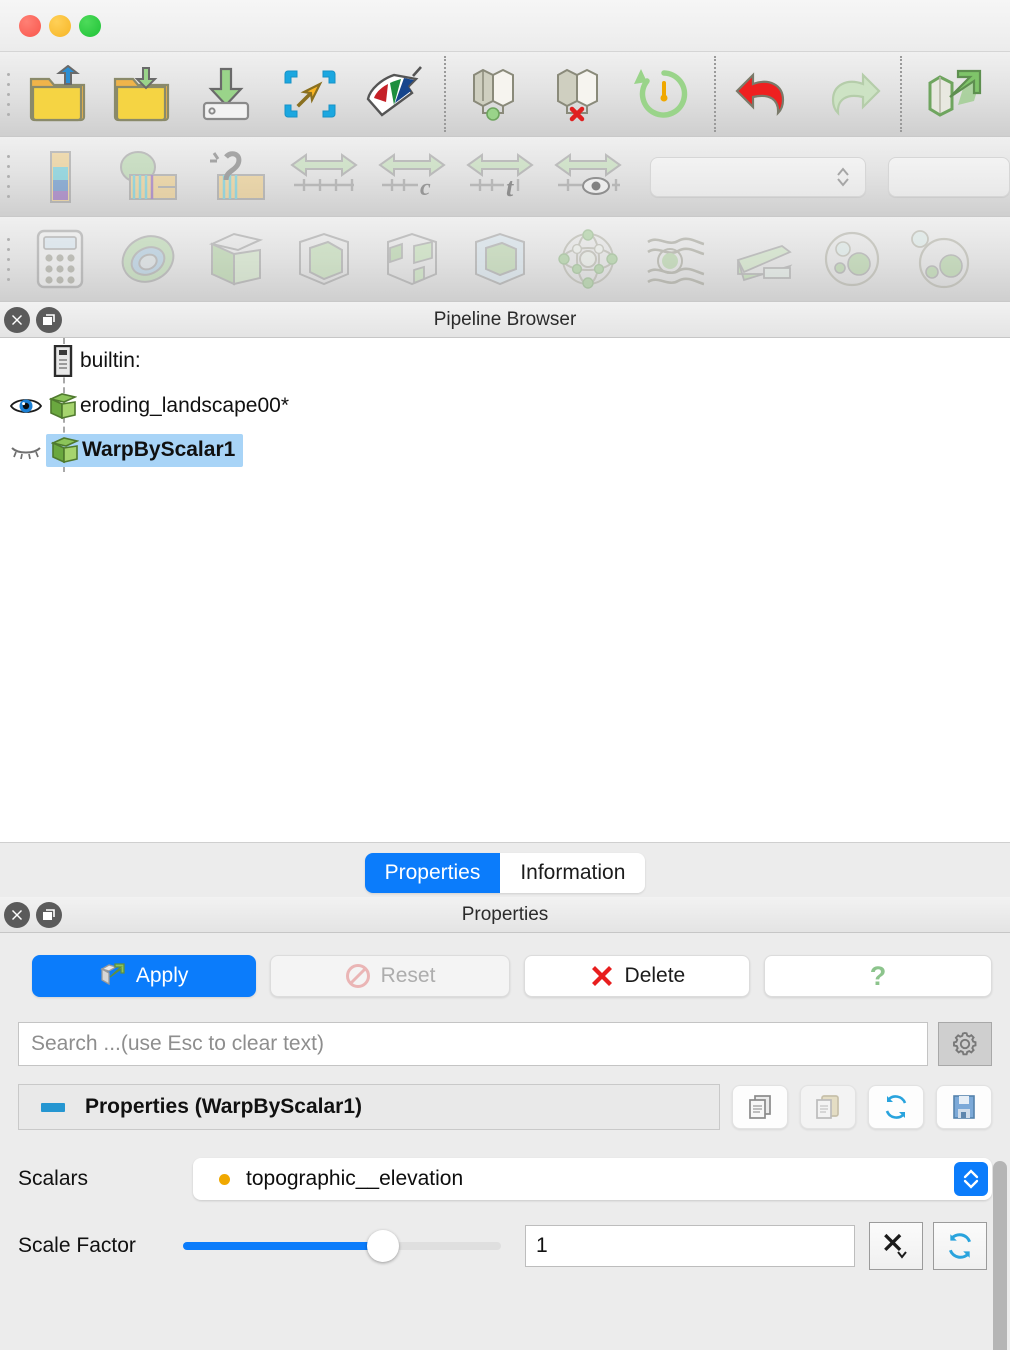 The height and width of the screenshot is (1350, 1010). I want to click on extract-level-icon, so click(940, 259).